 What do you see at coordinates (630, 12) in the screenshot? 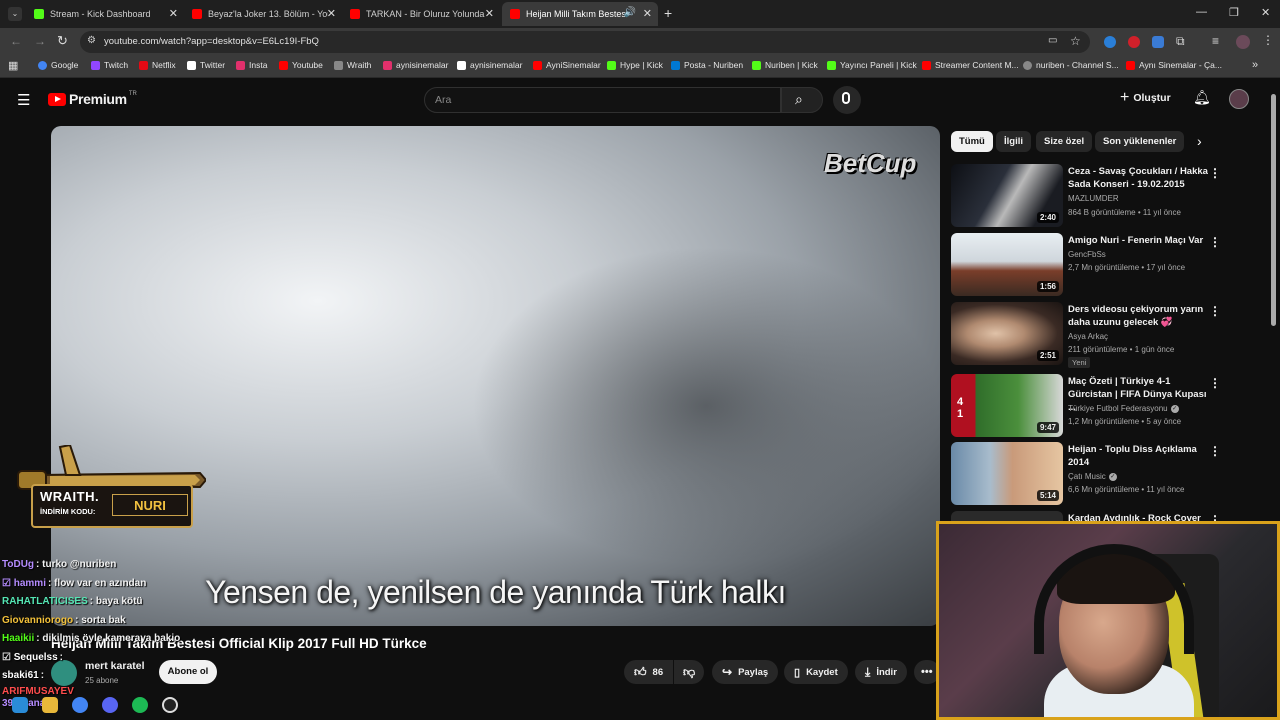
I see `speaker-icon: 🔊` at bounding box center [630, 12].